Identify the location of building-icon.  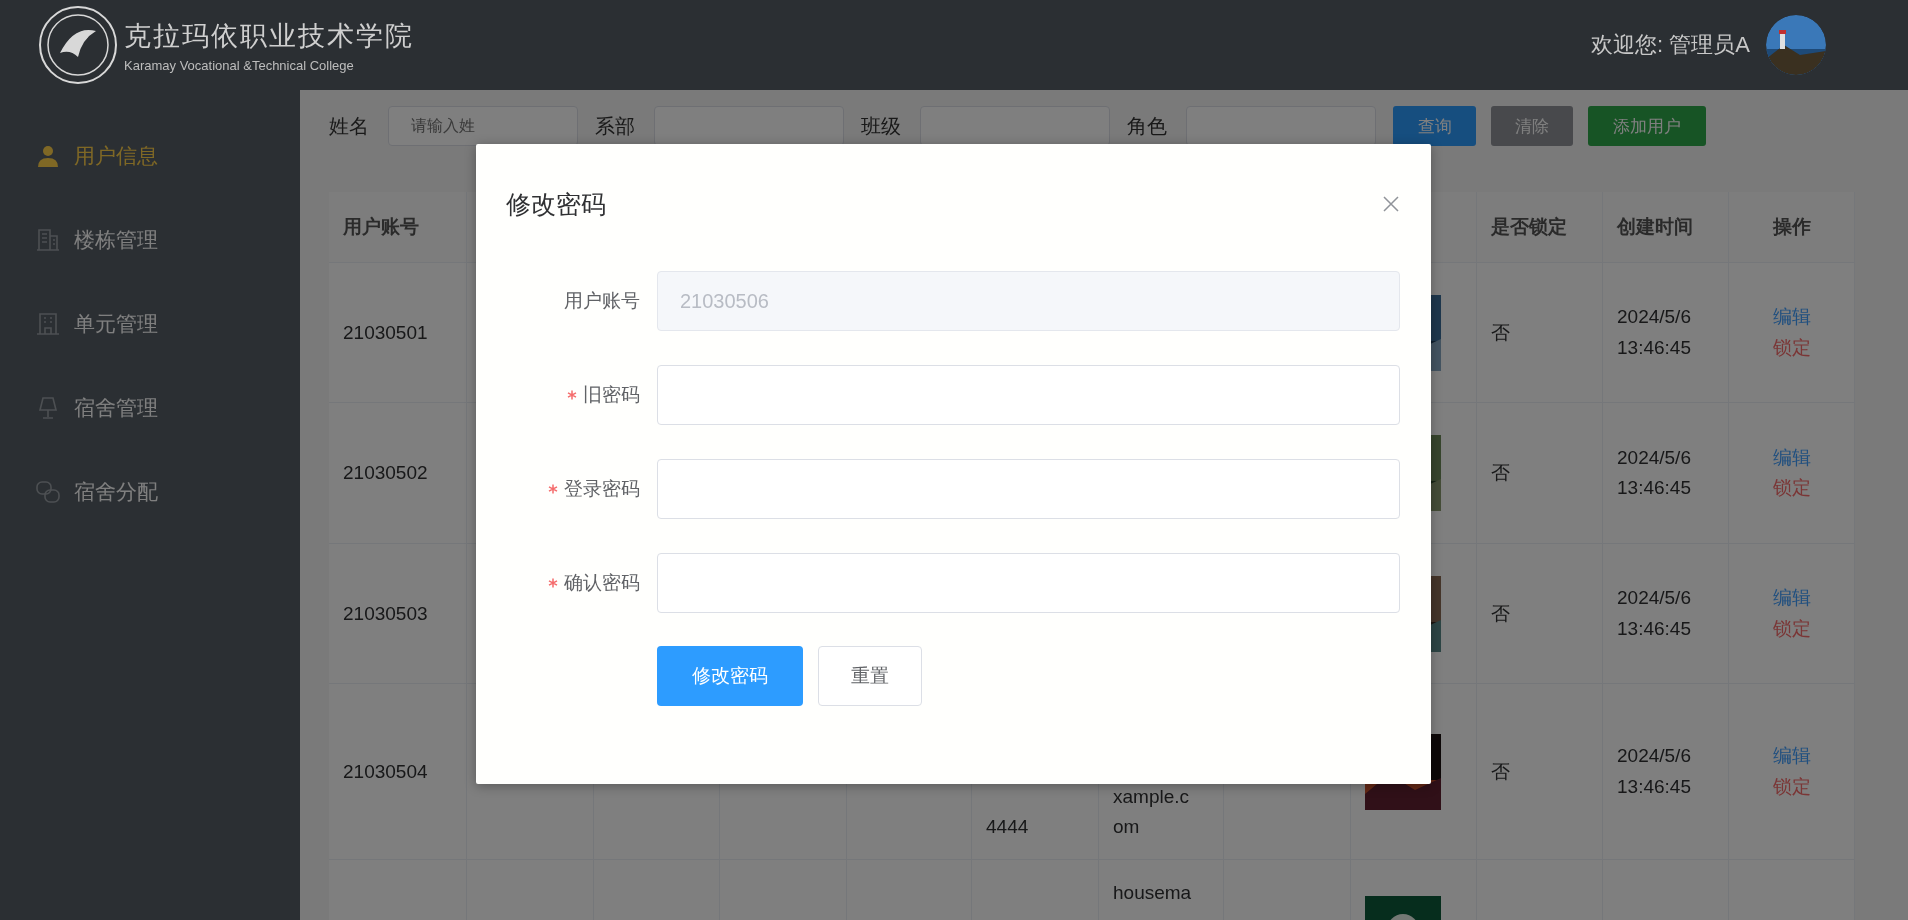
(48, 240).